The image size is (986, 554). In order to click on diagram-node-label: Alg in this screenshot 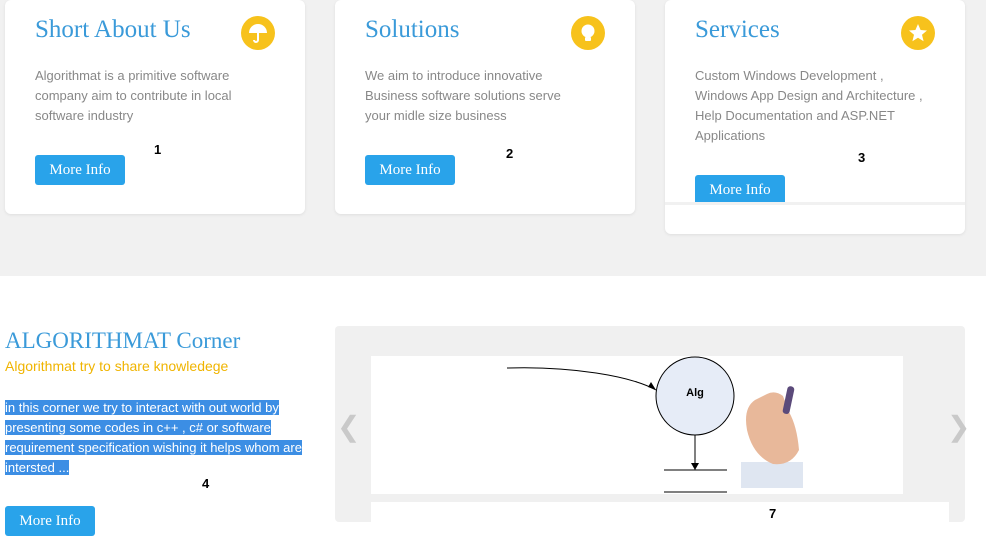, I will do `click(695, 393)`.